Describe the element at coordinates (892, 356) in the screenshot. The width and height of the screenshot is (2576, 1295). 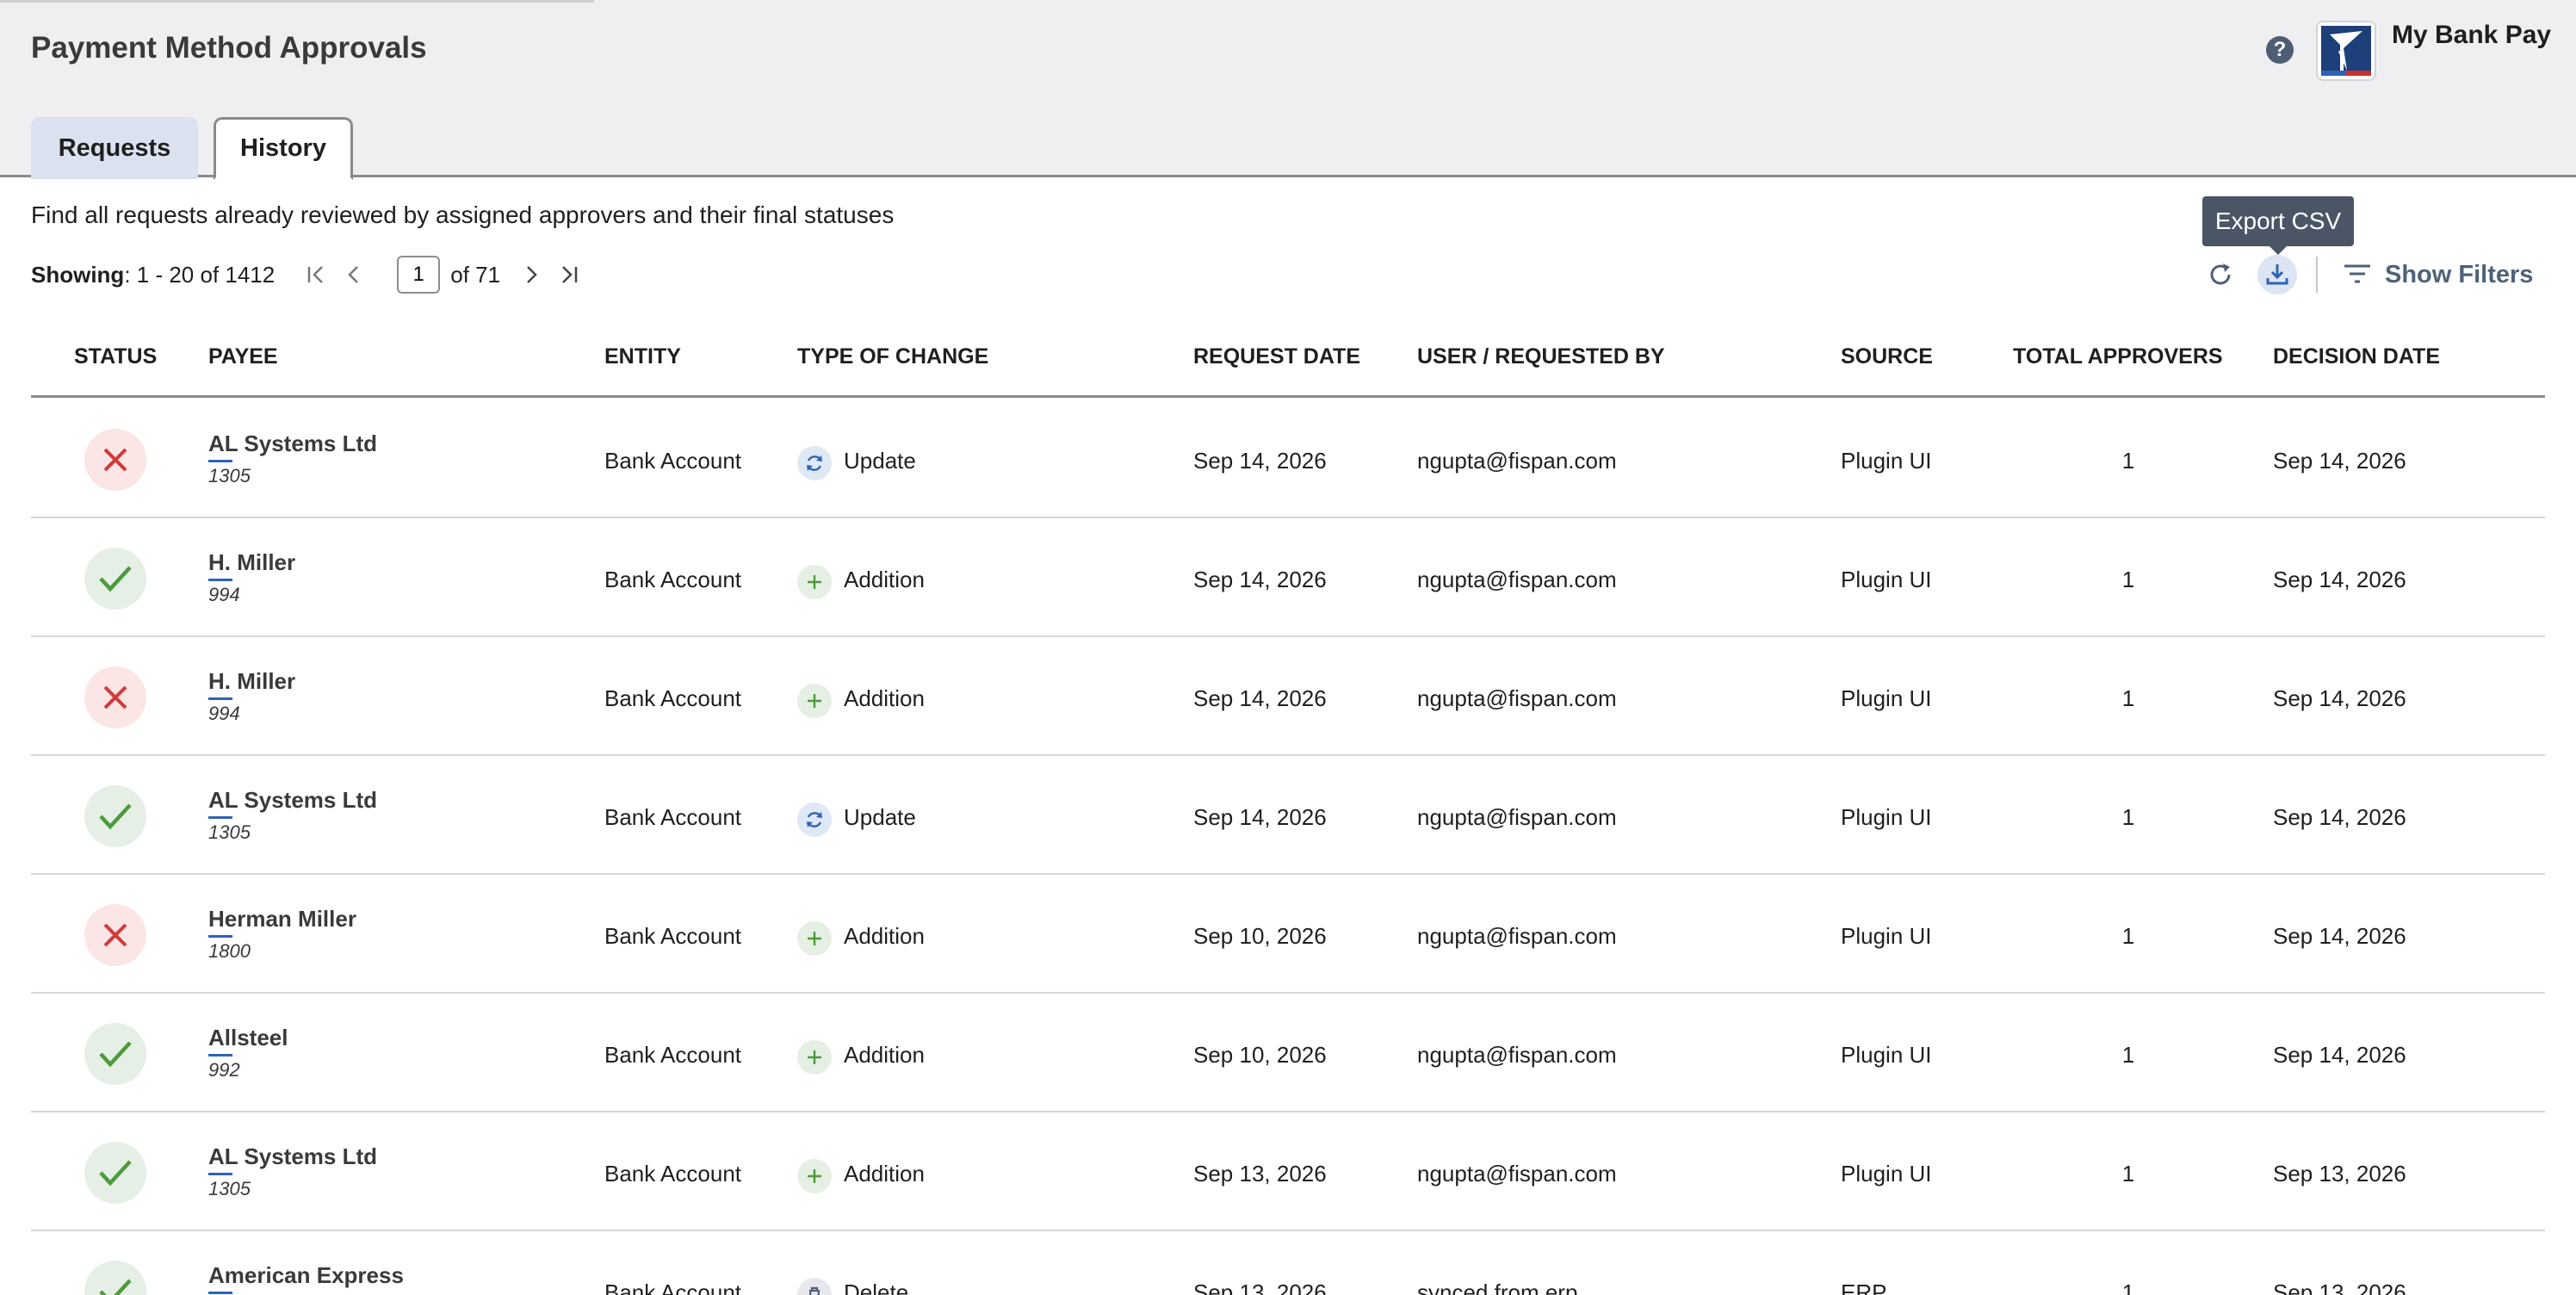
I see `col-type-of-change: TYPE OF CHANGE` at that location.